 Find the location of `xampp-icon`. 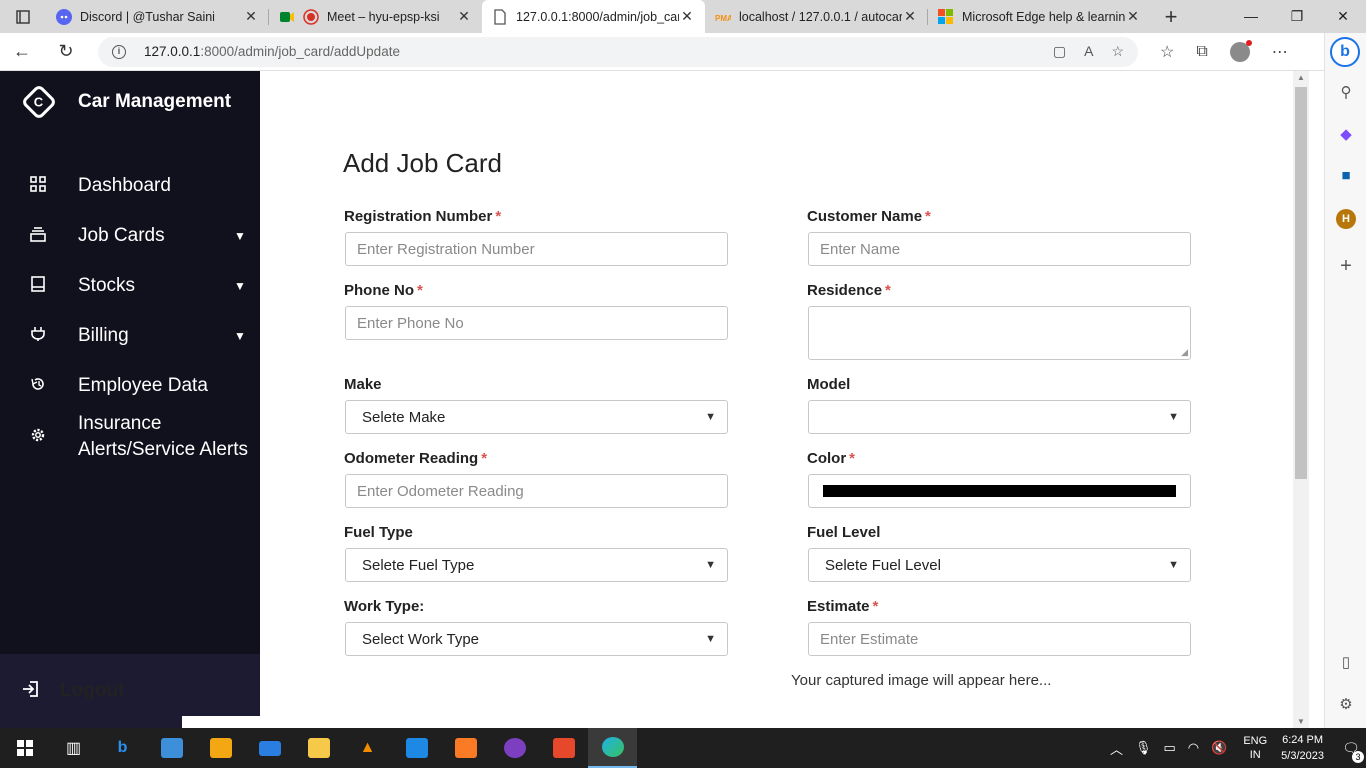

xampp-icon is located at coordinates (465, 748).